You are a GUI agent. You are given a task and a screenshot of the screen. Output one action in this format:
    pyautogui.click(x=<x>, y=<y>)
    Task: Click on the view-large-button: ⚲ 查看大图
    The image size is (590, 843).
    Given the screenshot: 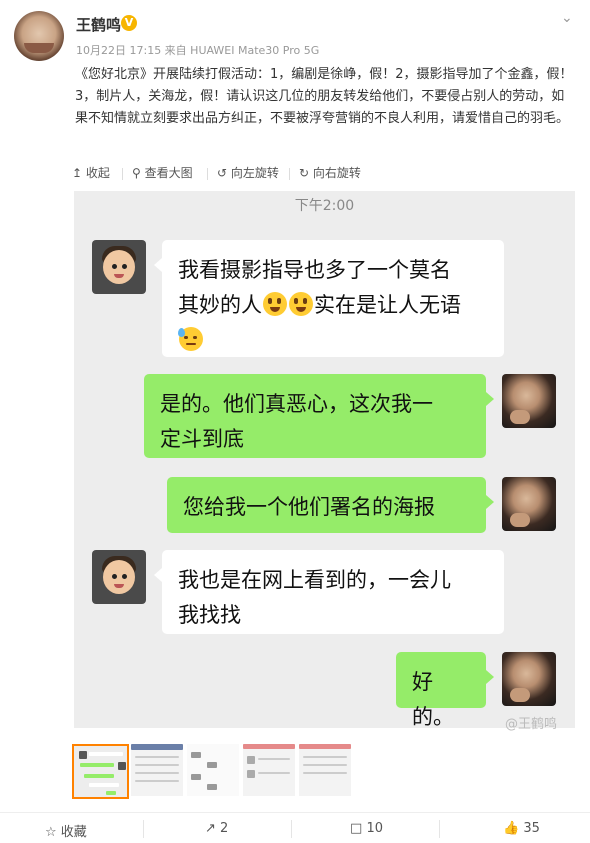 What is the action you would take?
    pyautogui.click(x=162, y=172)
    